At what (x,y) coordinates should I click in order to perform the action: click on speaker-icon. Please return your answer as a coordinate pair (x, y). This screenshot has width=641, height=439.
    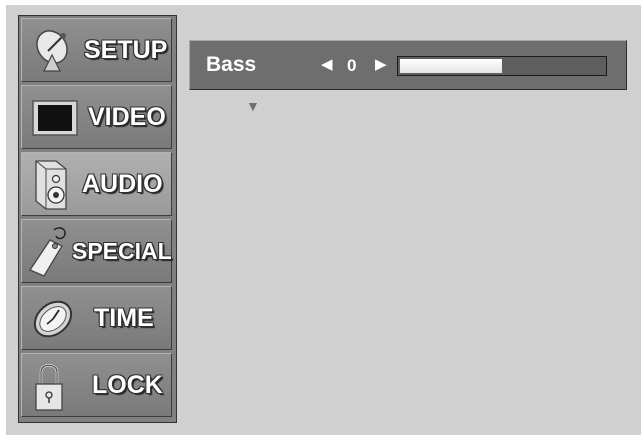
    Looking at the image, I should click on (51, 185).